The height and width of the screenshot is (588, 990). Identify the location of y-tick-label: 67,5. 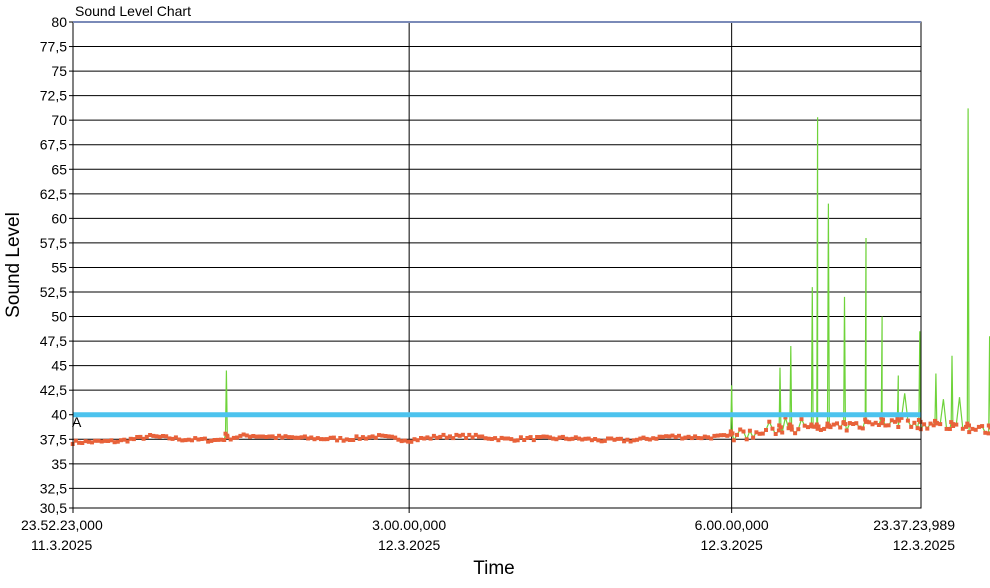
(53, 145).